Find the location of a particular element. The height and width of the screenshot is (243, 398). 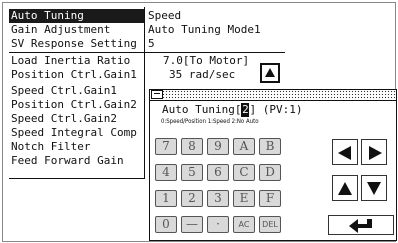

gain-adjustment-value: Auto Tuning Mode1 is located at coordinates (204, 29).